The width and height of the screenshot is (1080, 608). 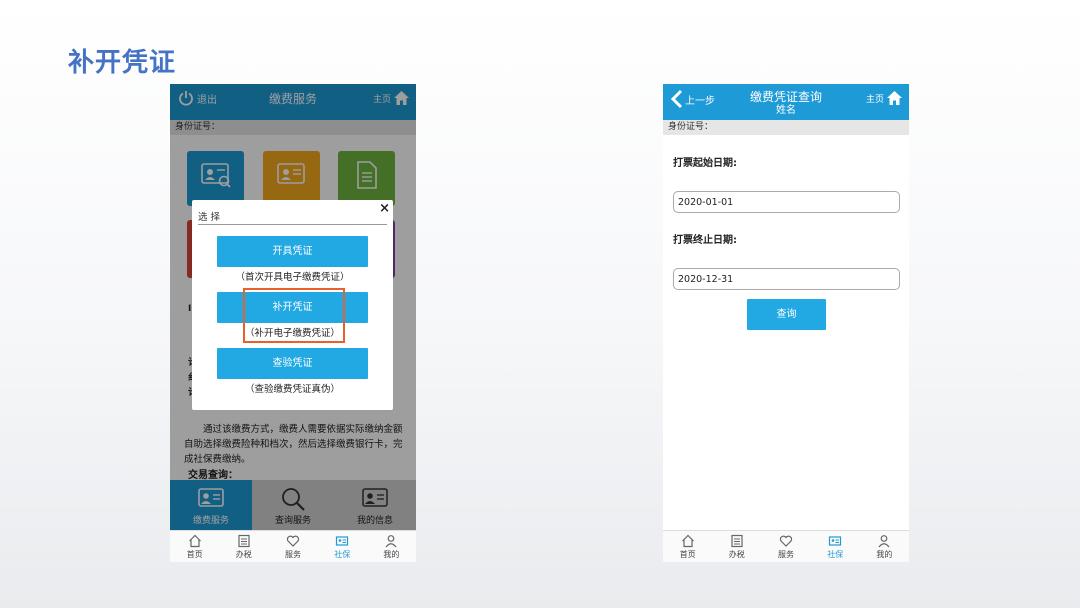 I want to click on close-icon: ×, so click(x=384, y=208).